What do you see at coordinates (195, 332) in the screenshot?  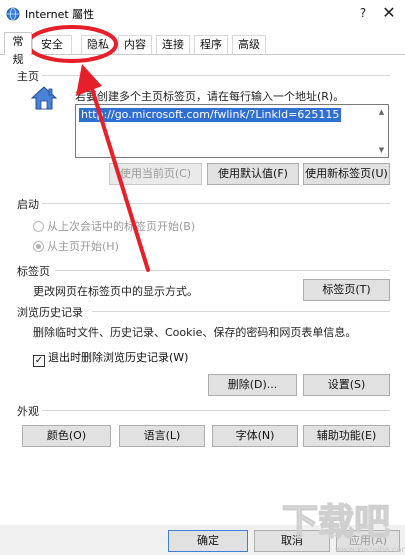 I see `history-description: 删除临时文件、历史记录、Cookie、保存的密码和网页表单信息。` at bounding box center [195, 332].